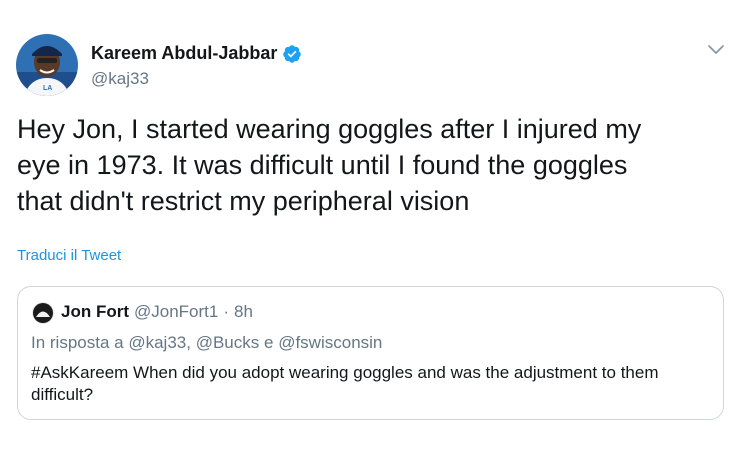 The width and height of the screenshot is (738, 462). I want to click on quote-author-name: Jon Fort, so click(95, 311).